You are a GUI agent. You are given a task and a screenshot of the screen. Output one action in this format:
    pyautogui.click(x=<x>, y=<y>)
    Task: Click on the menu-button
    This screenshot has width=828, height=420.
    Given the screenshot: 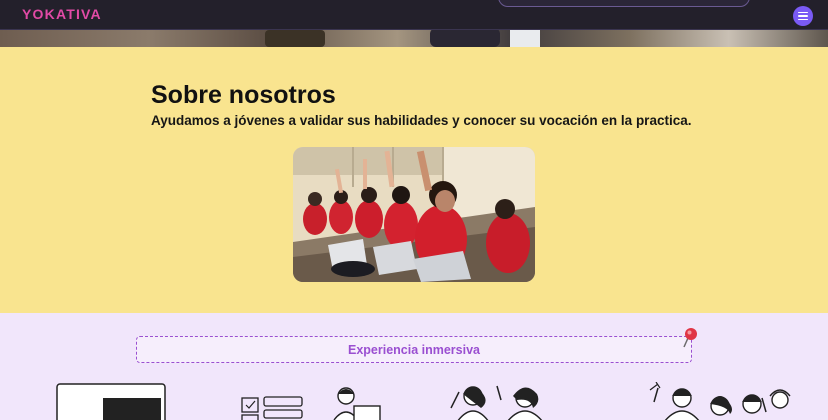 What is the action you would take?
    pyautogui.click(x=803, y=16)
    